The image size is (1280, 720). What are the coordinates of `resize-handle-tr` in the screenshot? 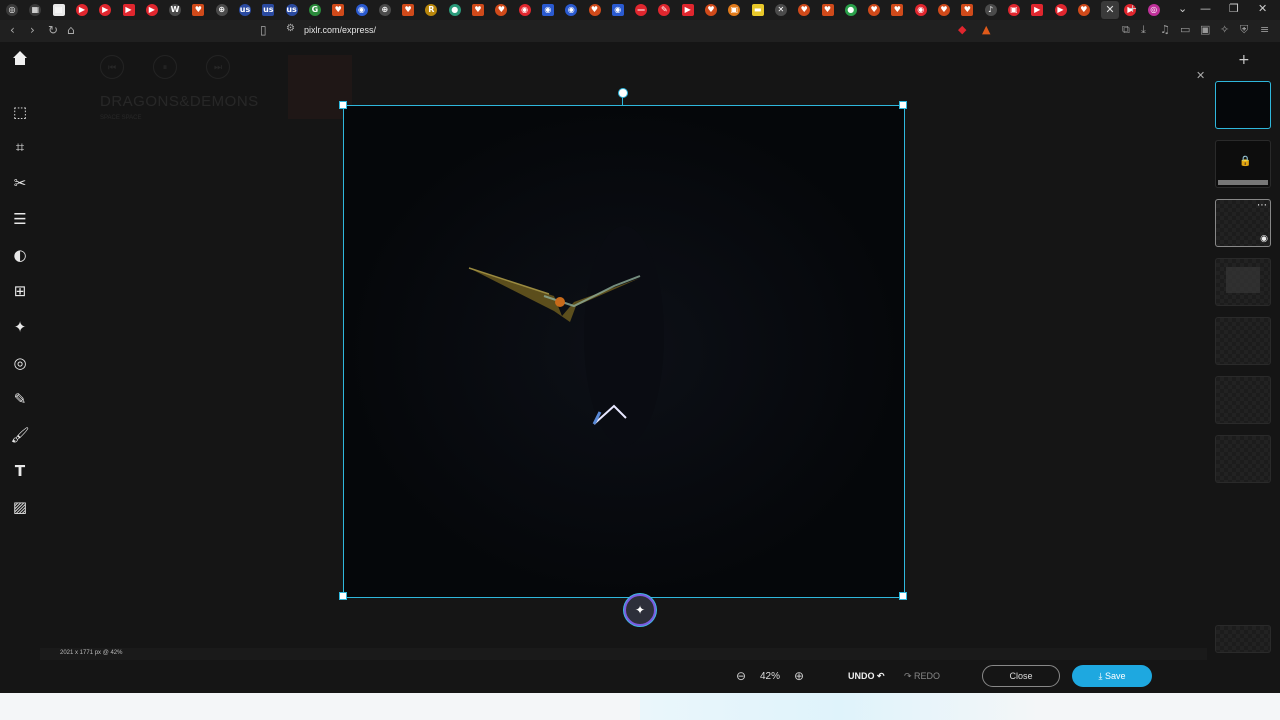 It's located at (903, 105).